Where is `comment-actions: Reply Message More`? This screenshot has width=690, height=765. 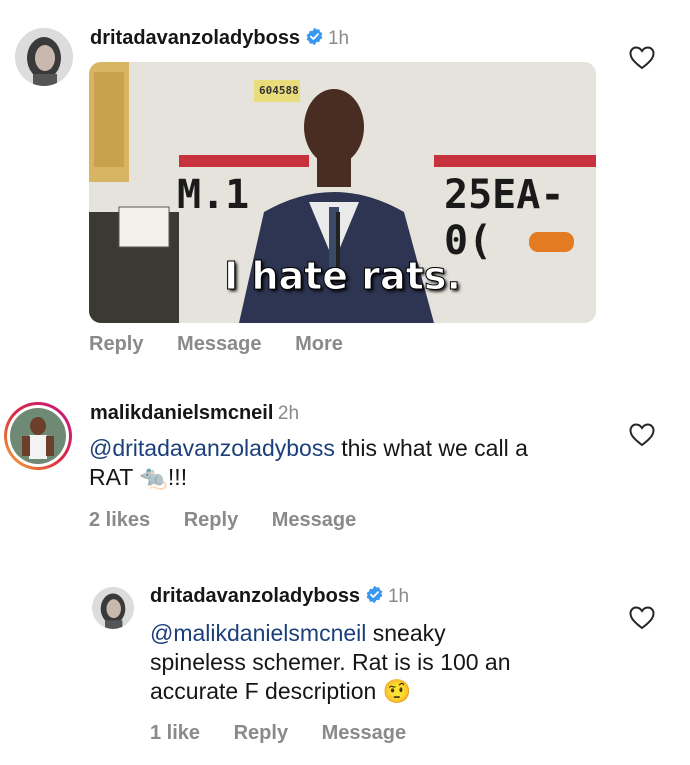
comment-actions: Reply Message More is located at coordinates (230, 344).